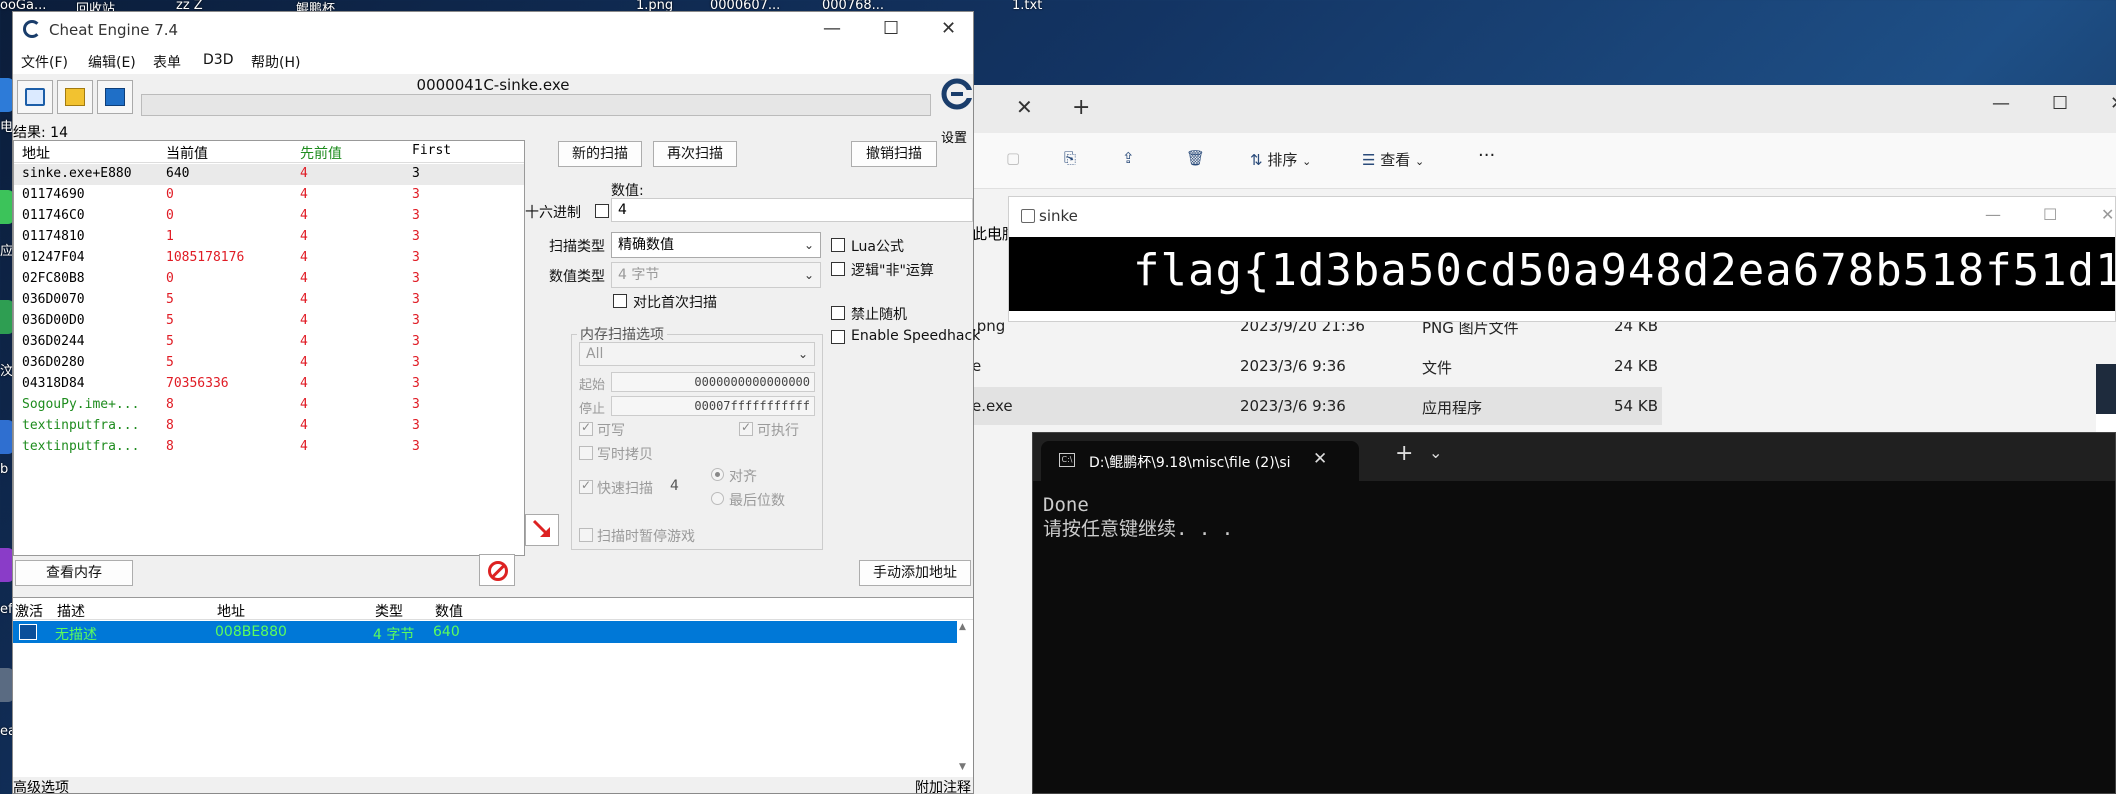 Image resolution: width=2116 pixels, height=794 pixels. What do you see at coordinates (600, 154) in the screenshot?
I see `new-scan-button: 新的扫描` at bounding box center [600, 154].